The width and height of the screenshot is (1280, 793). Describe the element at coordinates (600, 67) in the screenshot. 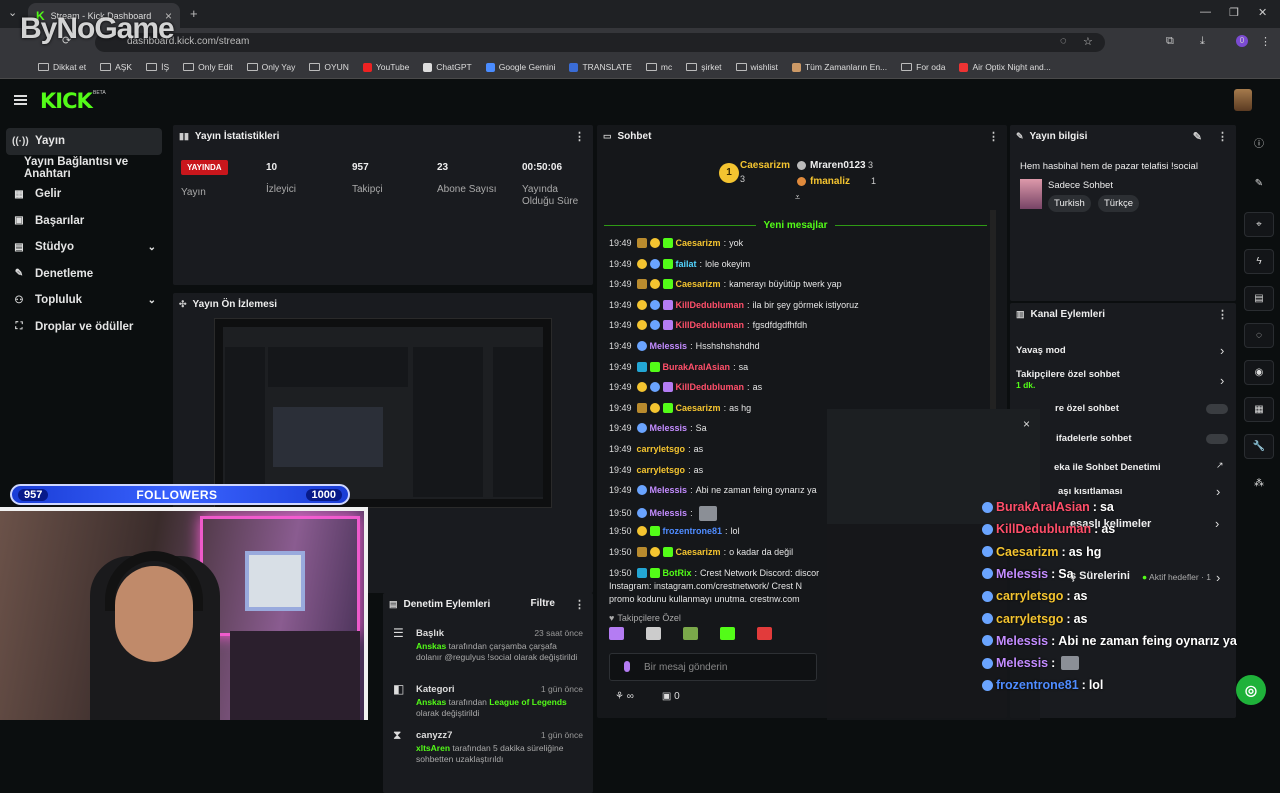

I see `bookmark-item: TRANSLATE` at that location.